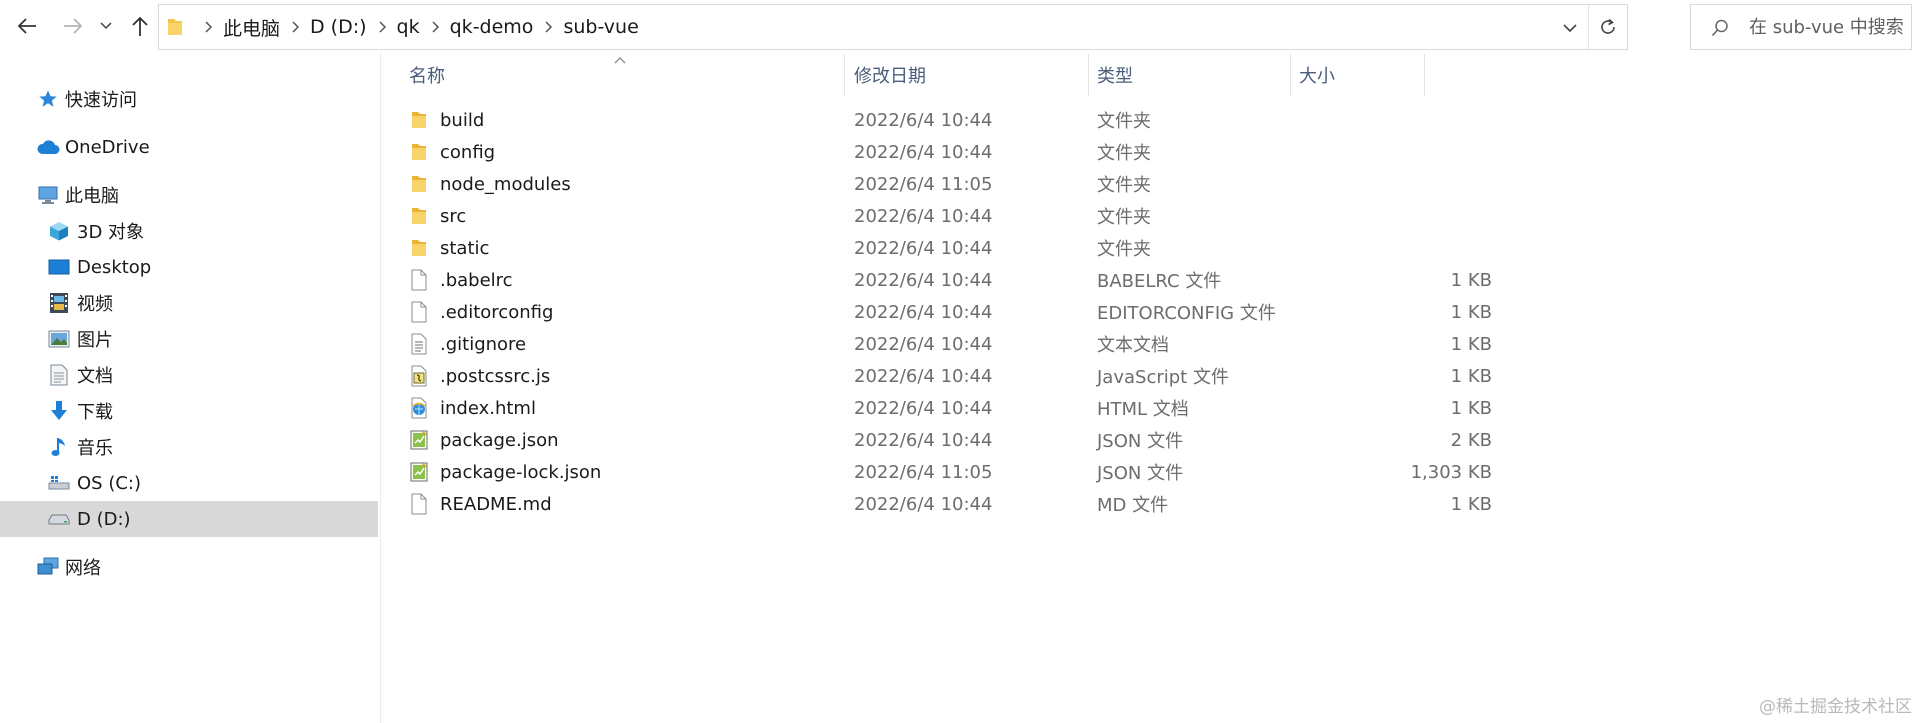  I want to click on search-box, so click(1801, 27).